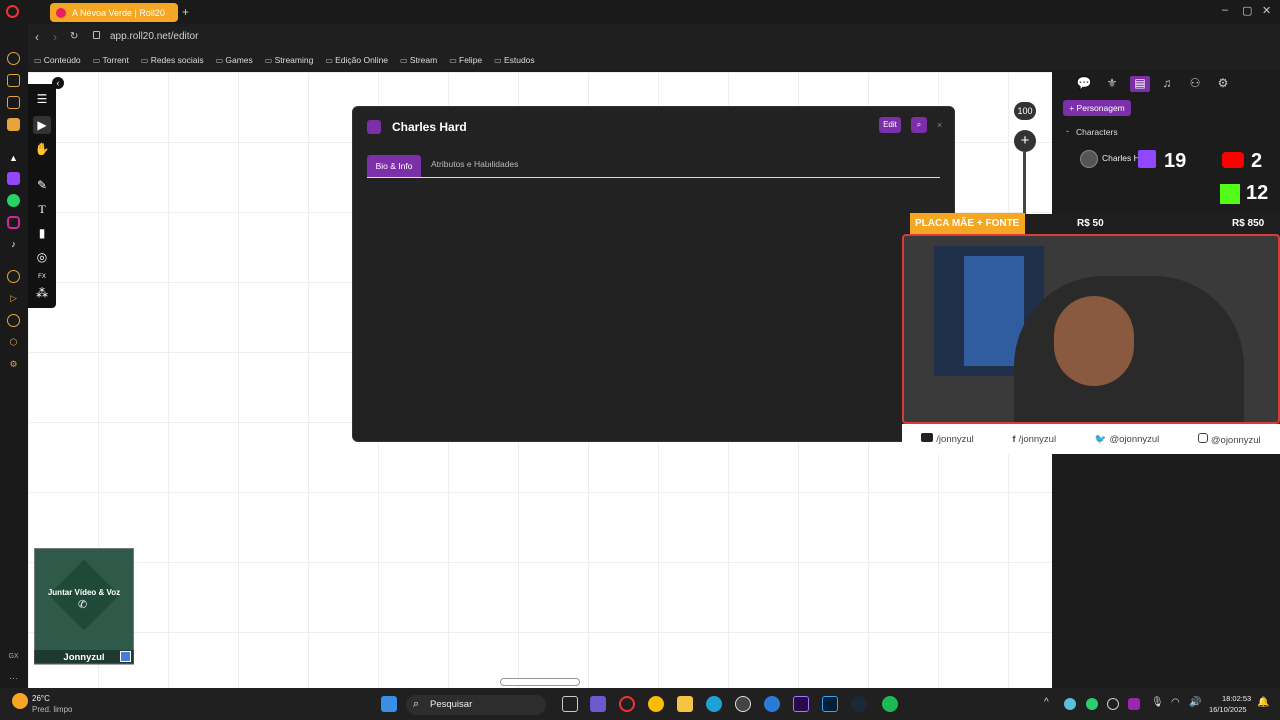  I want to click on phone-icon: ✆, so click(82, 604).